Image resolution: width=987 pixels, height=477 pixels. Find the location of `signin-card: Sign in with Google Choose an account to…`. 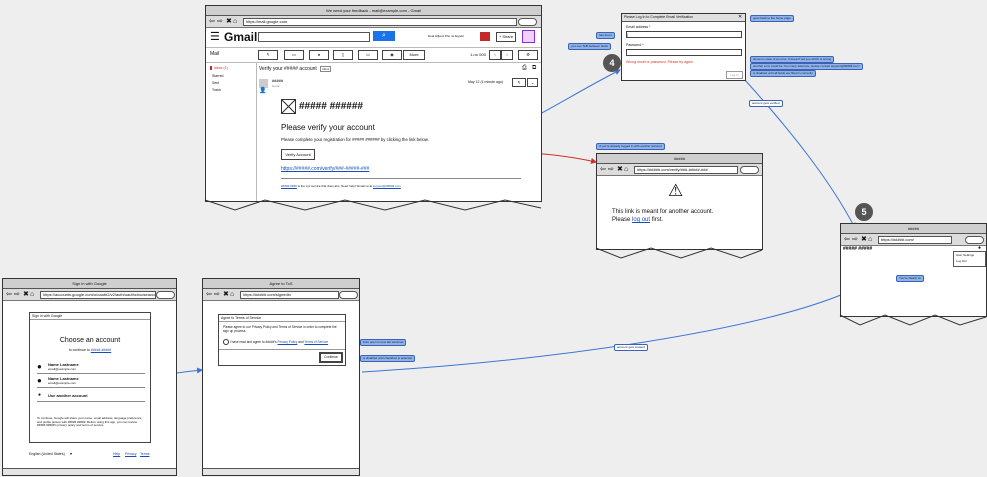

signin-card: Sign in with Google Choose an account to… is located at coordinates (90, 377).